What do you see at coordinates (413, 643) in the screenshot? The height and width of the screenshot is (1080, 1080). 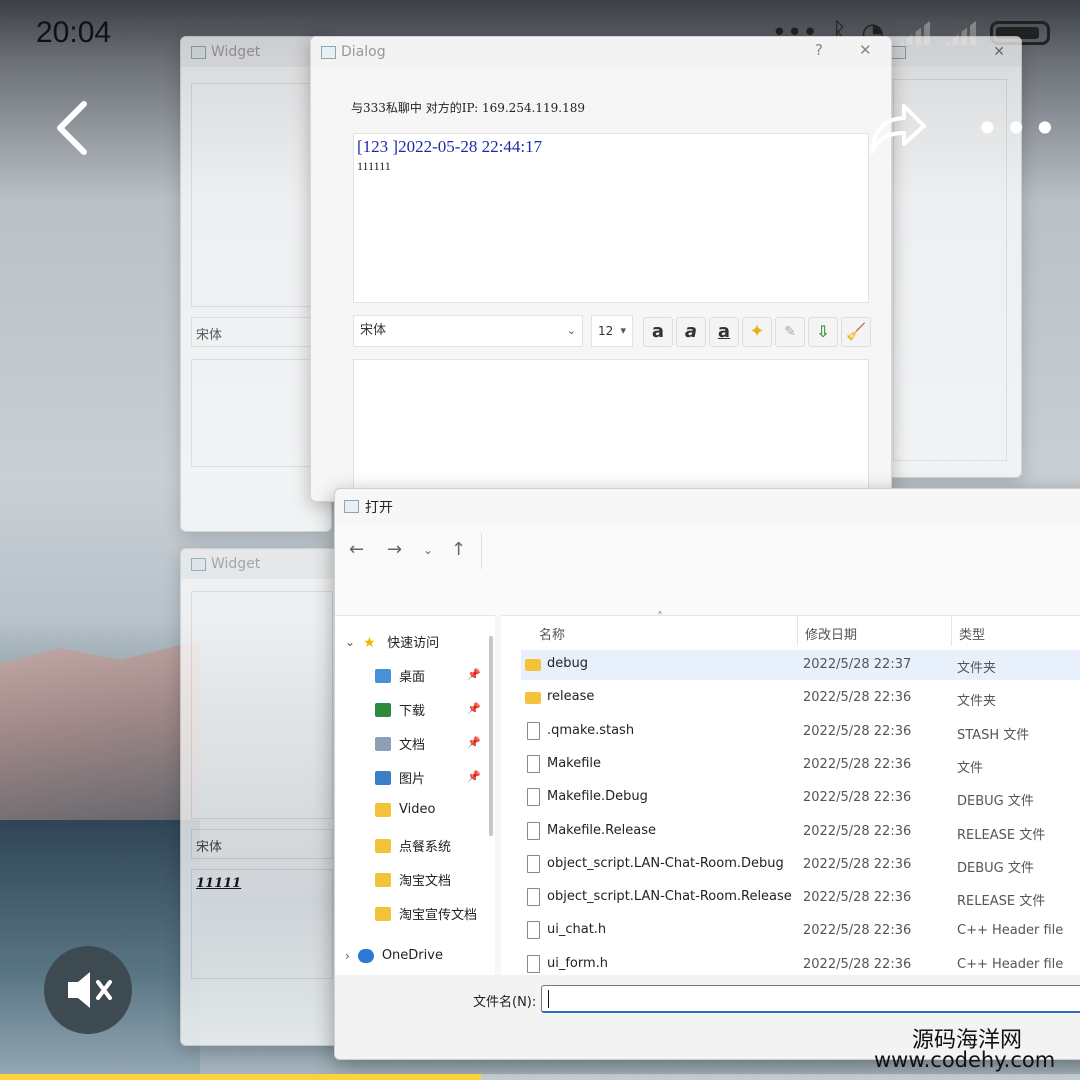 I see `sidebar-item-label: 快速访问` at bounding box center [413, 643].